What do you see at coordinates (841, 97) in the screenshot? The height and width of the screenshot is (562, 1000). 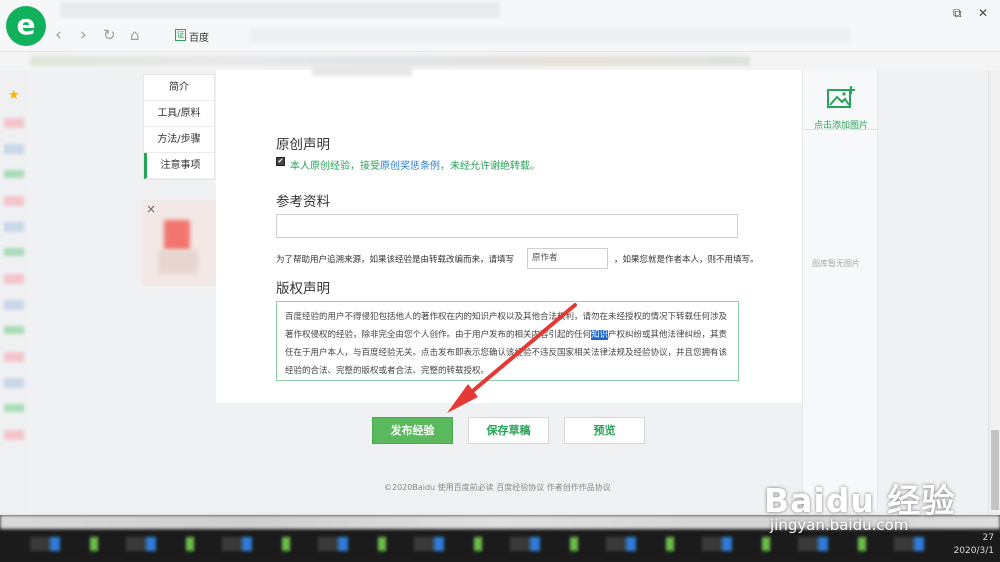 I see `add-image-icon` at bounding box center [841, 97].